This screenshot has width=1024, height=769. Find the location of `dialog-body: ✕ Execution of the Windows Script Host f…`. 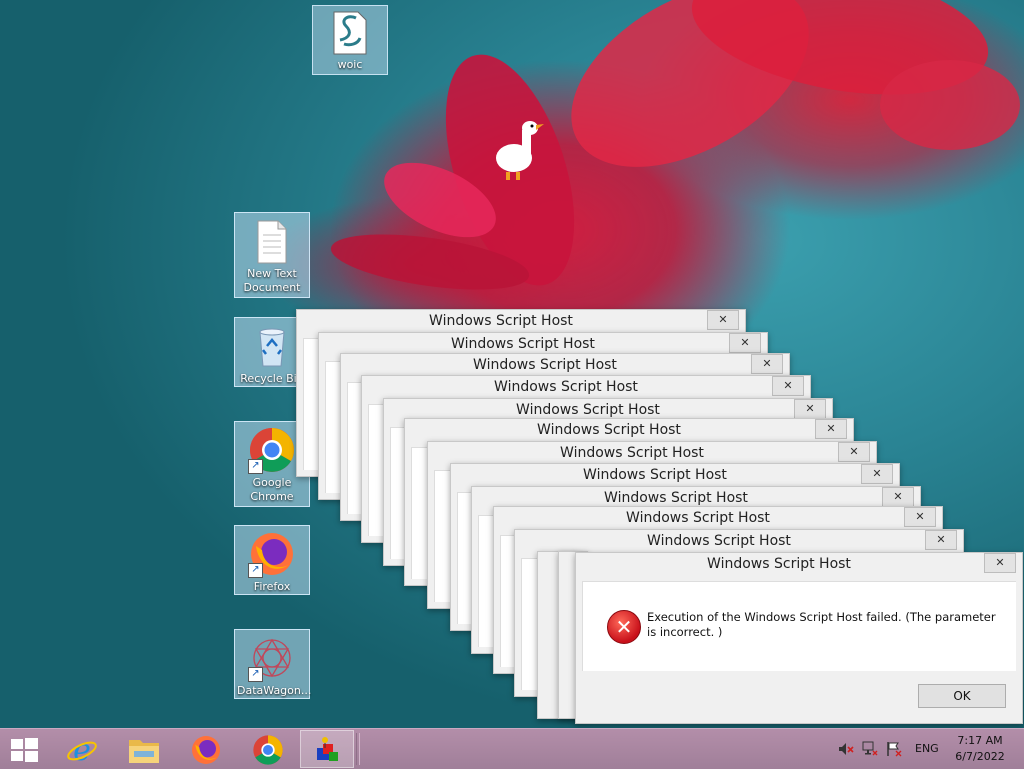

dialog-body: ✕ Execution of the Windows Script Host f… is located at coordinates (799, 626).